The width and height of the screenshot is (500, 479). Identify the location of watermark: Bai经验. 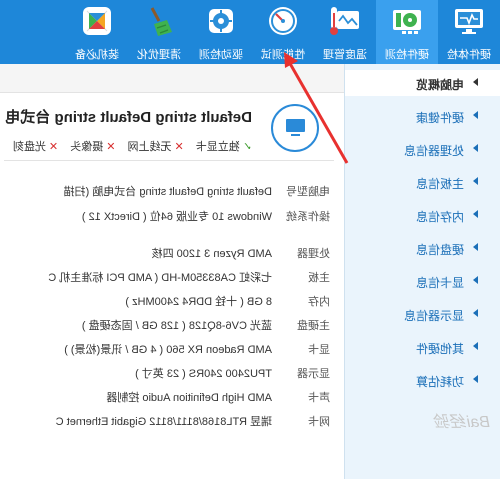
(462, 422).